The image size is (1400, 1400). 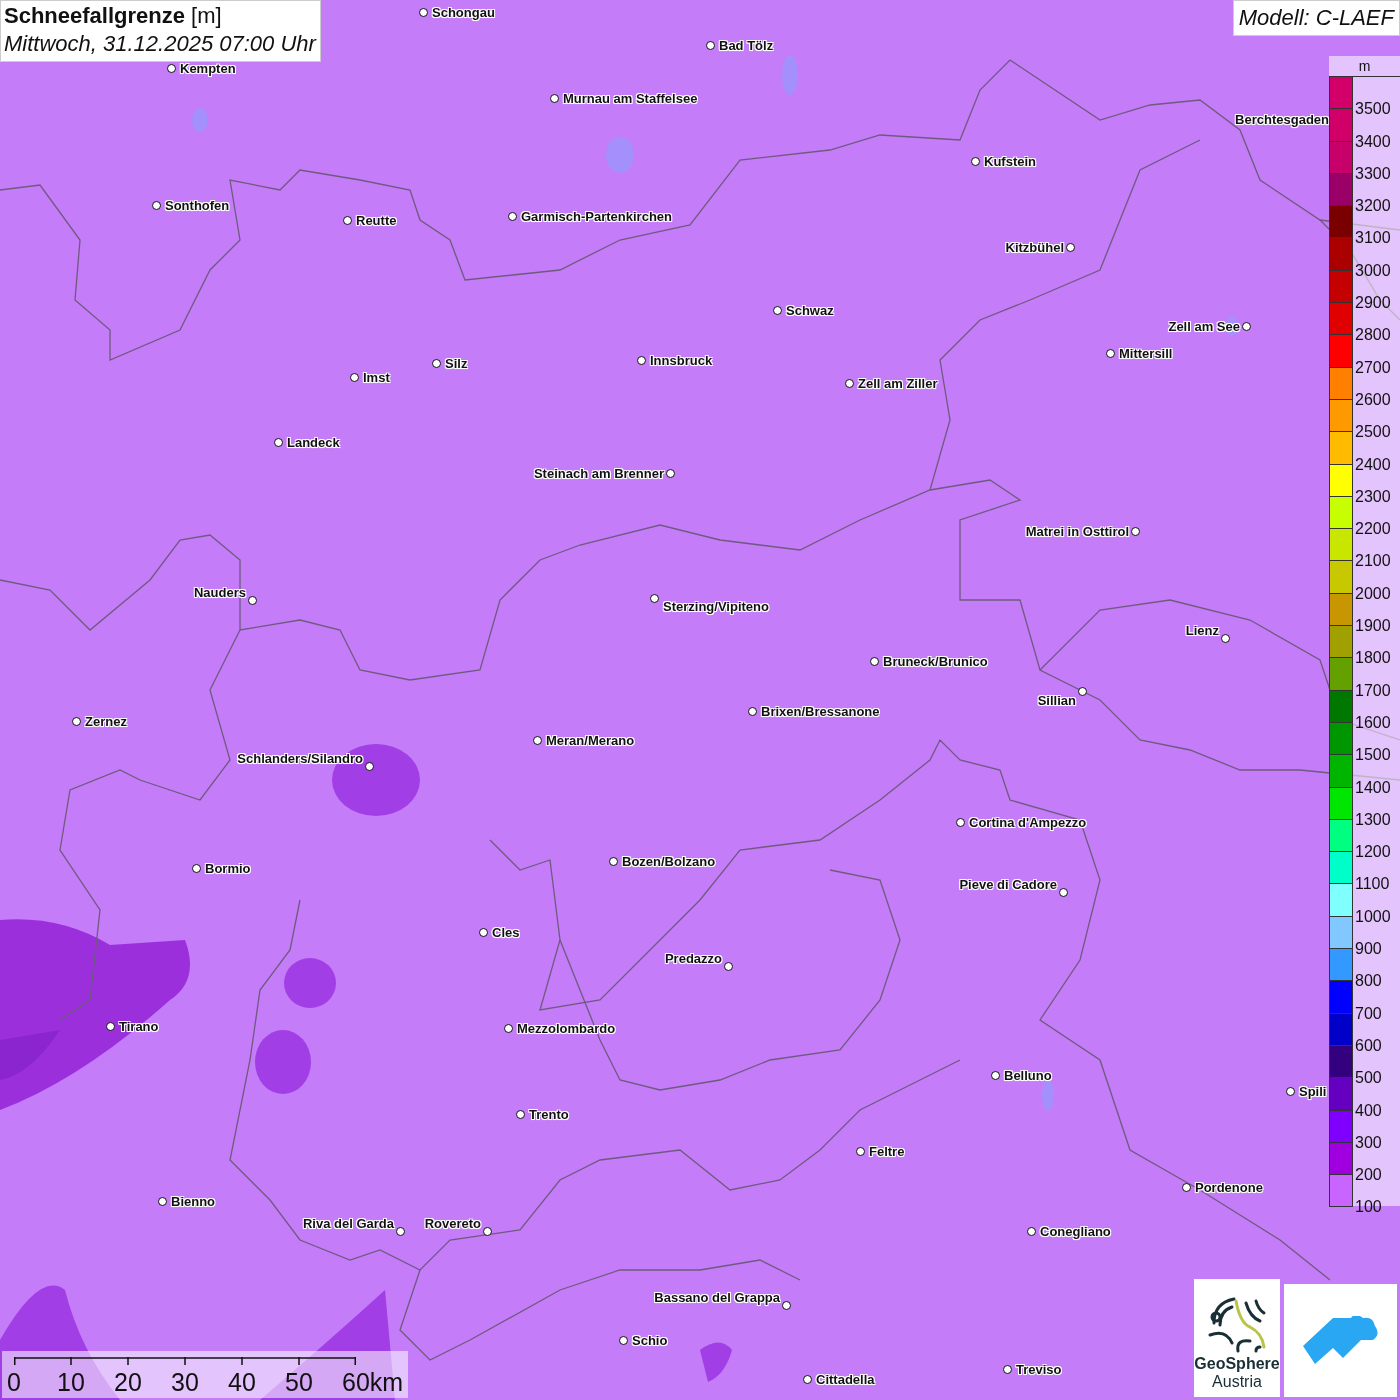 What do you see at coordinates (1282, 119) in the screenshot?
I see `city-label: Berchtesgaden` at bounding box center [1282, 119].